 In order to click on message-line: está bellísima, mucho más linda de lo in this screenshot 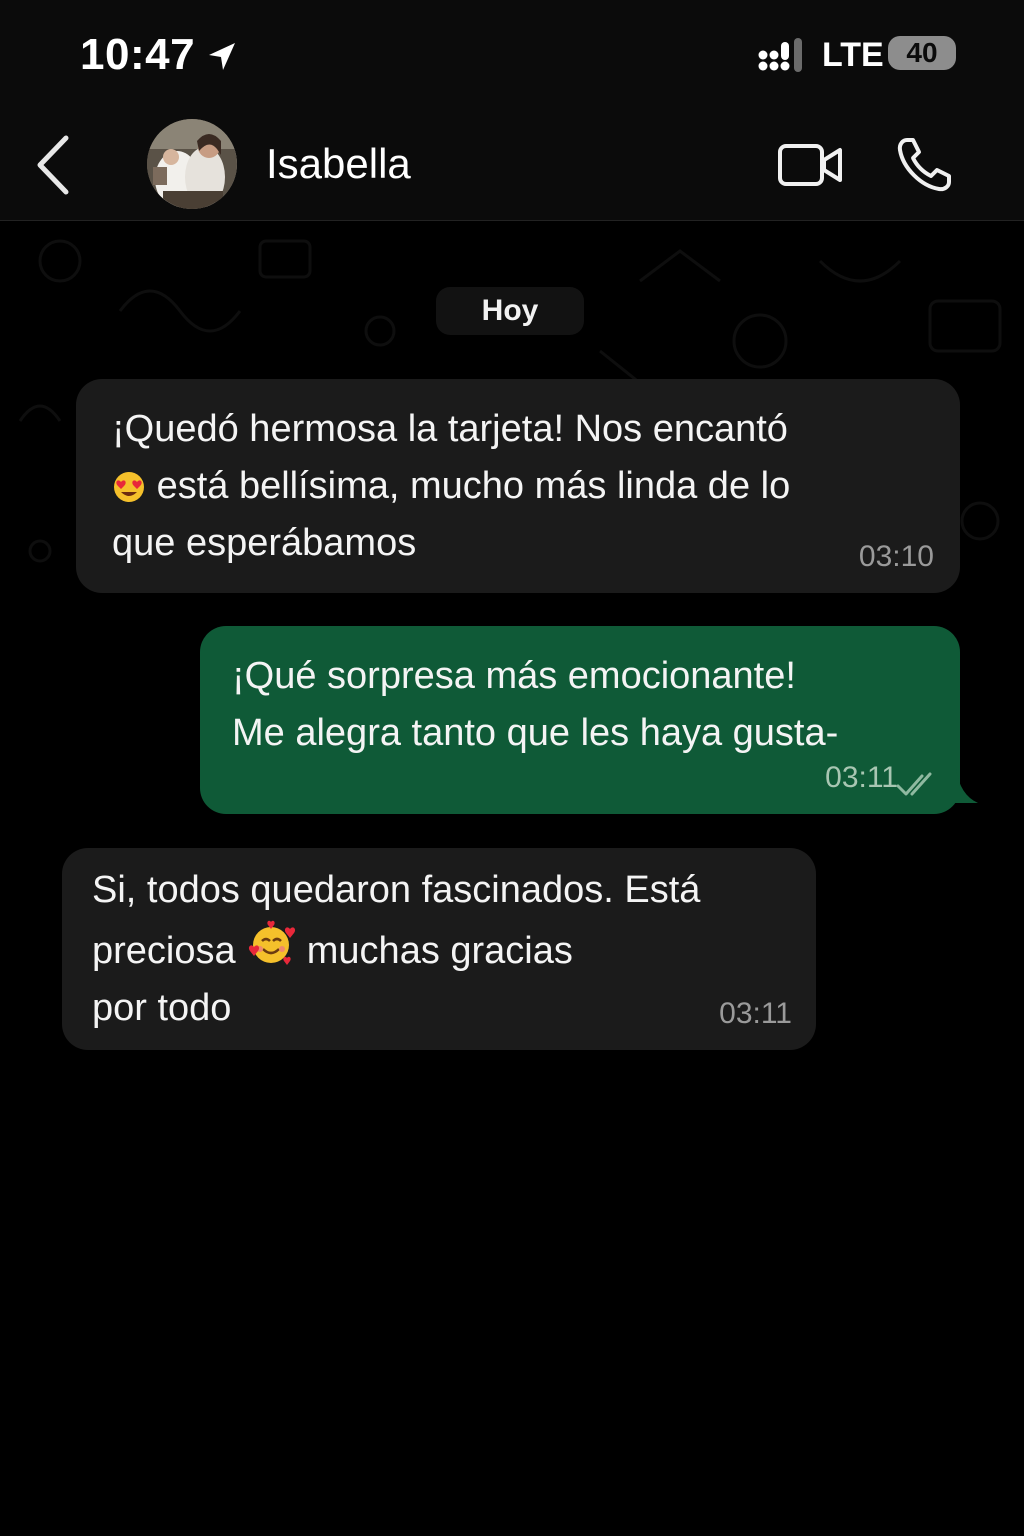, I will do `click(473, 486)`.